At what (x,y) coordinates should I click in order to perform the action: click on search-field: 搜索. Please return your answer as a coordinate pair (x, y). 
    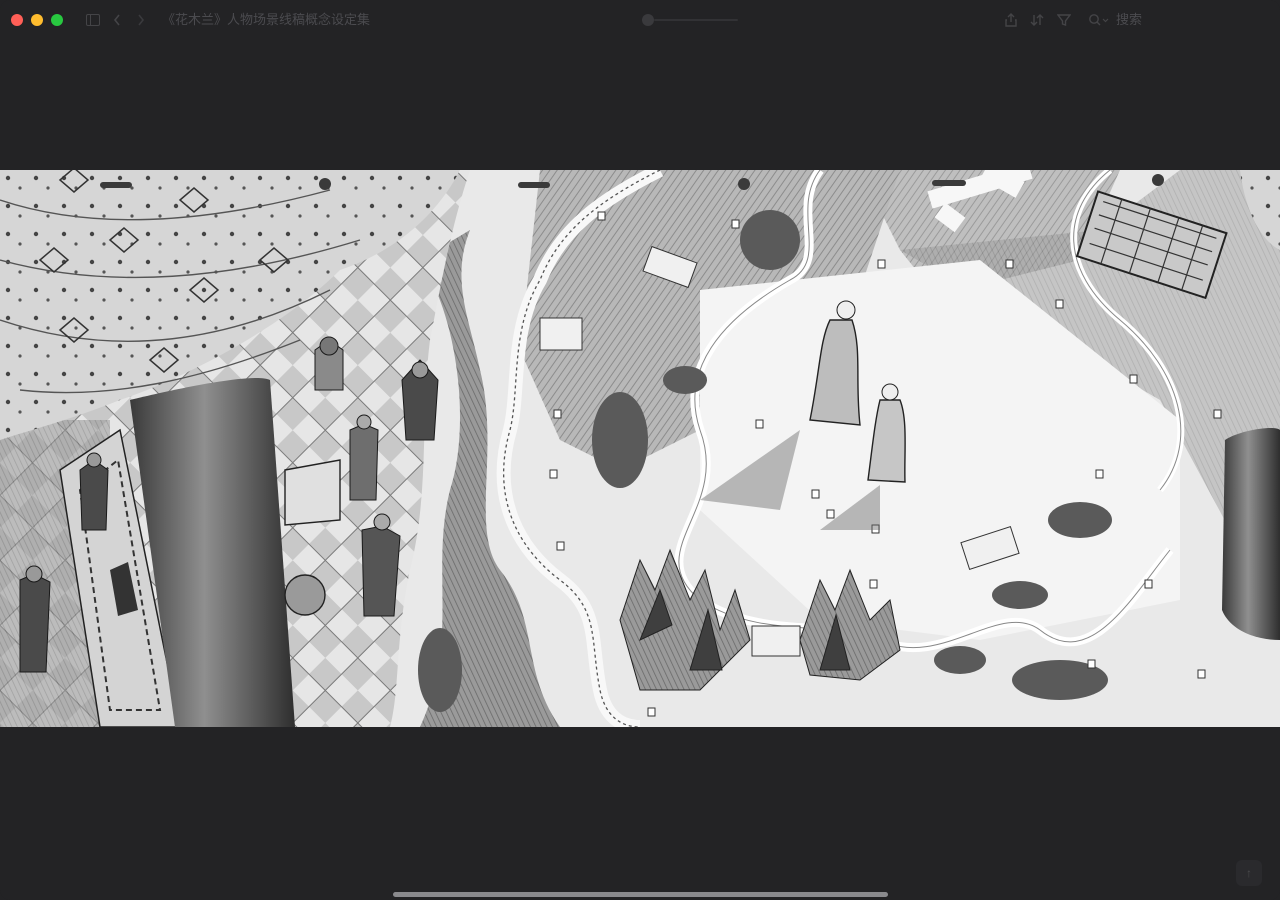
    Looking at the image, I should click on (1129, 20).